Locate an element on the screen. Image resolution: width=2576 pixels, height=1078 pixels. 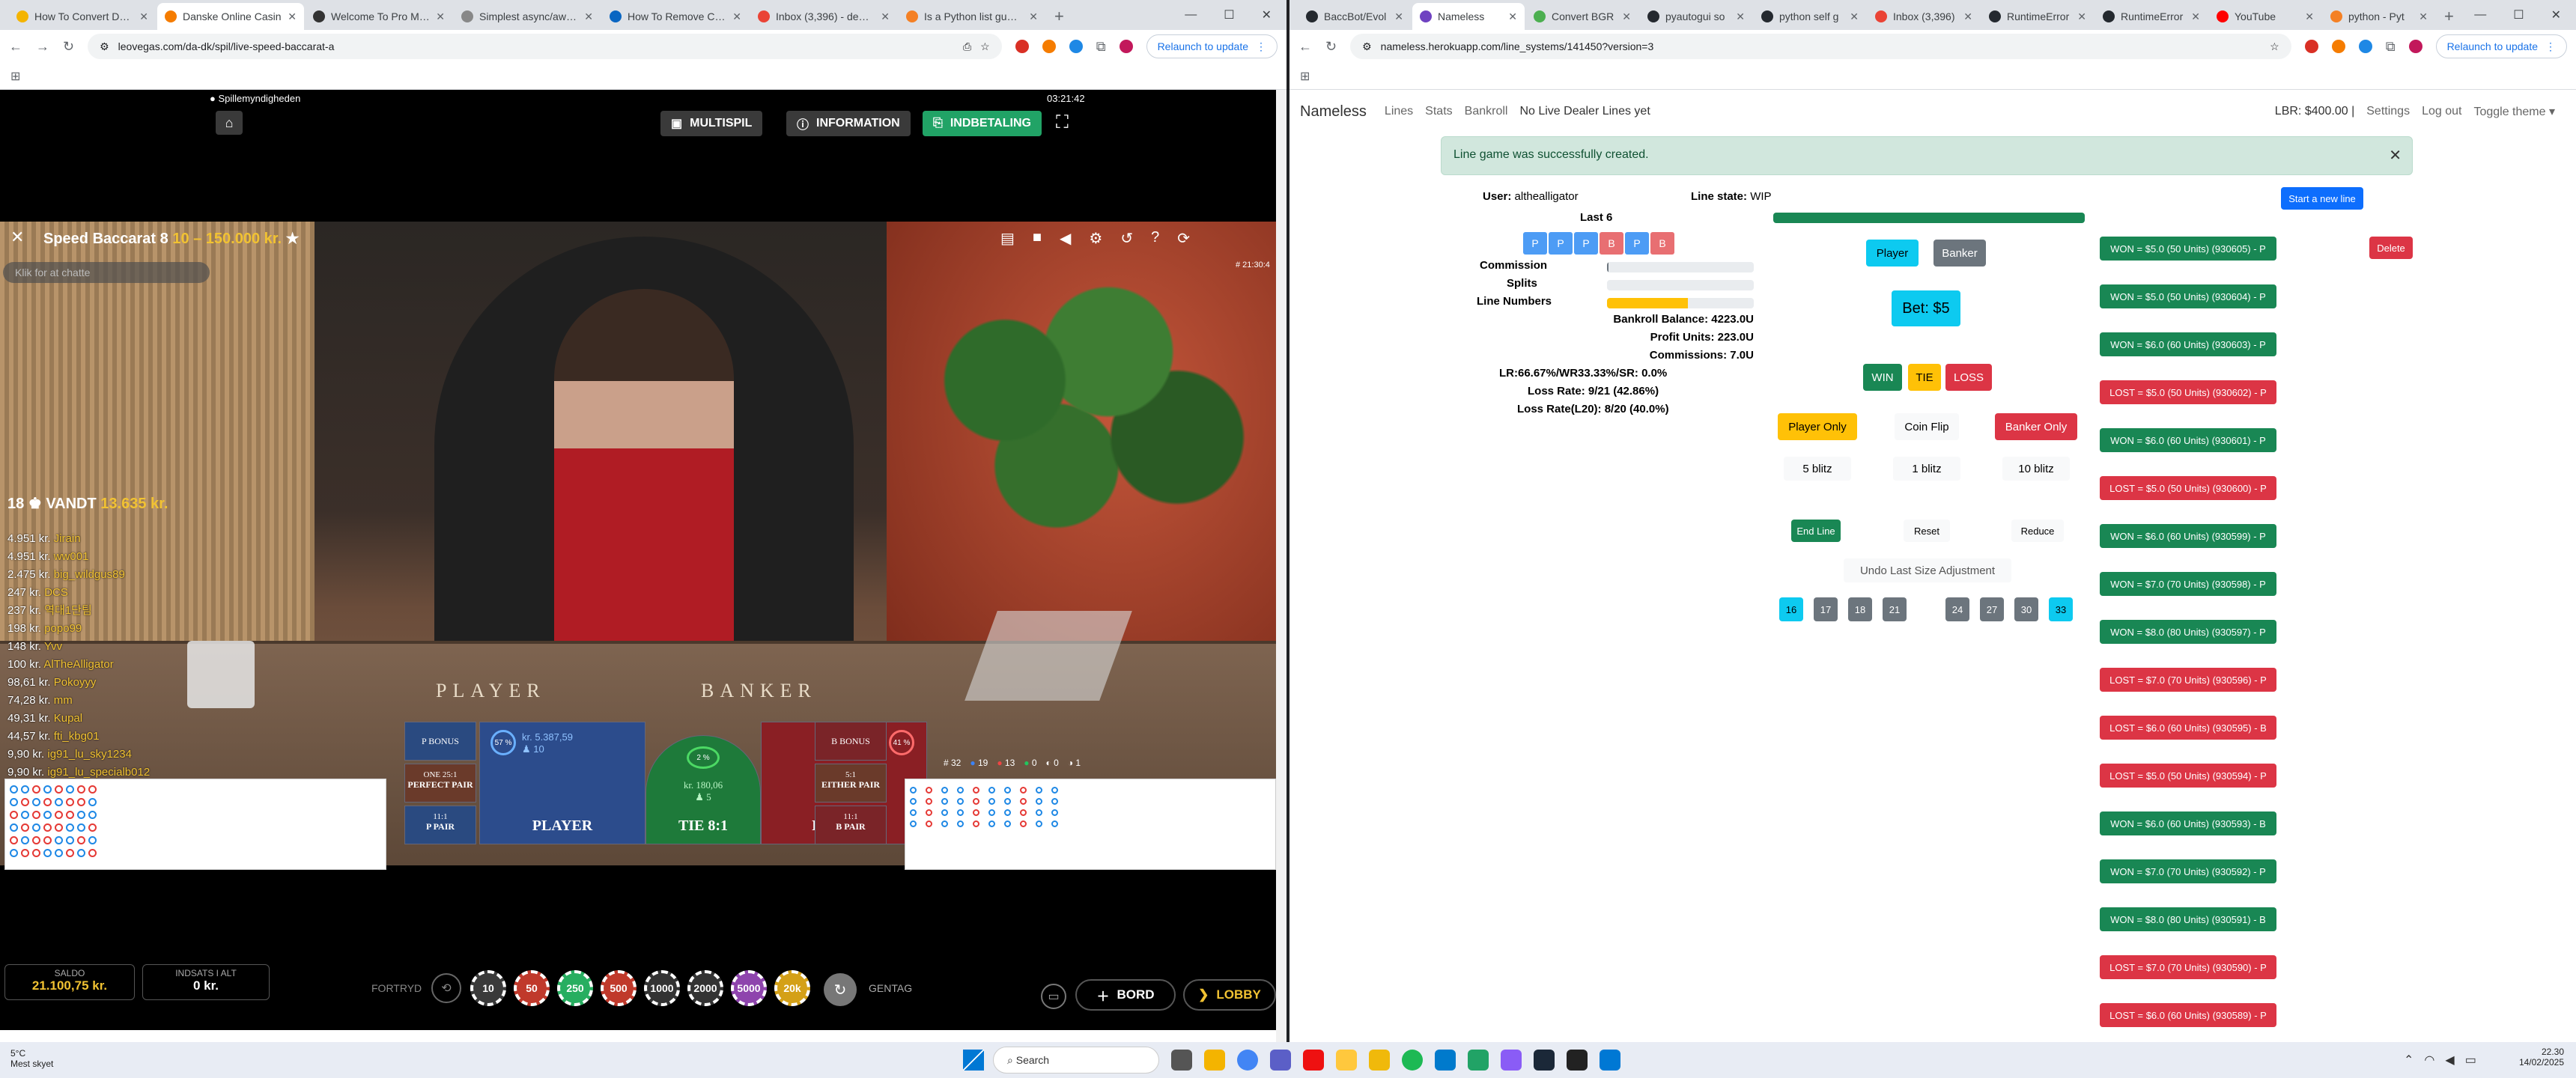
taskbar-search: ⌕ Search is located at coordinates (1076, 1060).